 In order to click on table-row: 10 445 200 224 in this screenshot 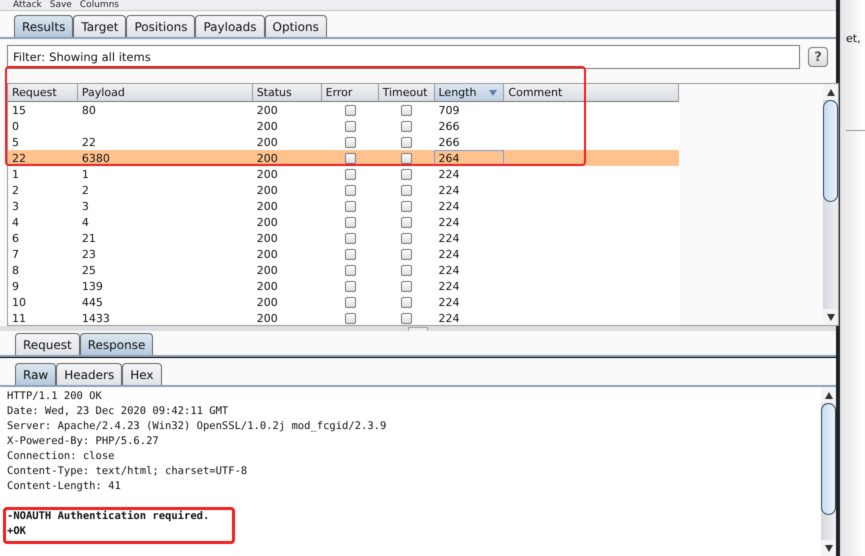, I will do `click(344, 302)`.